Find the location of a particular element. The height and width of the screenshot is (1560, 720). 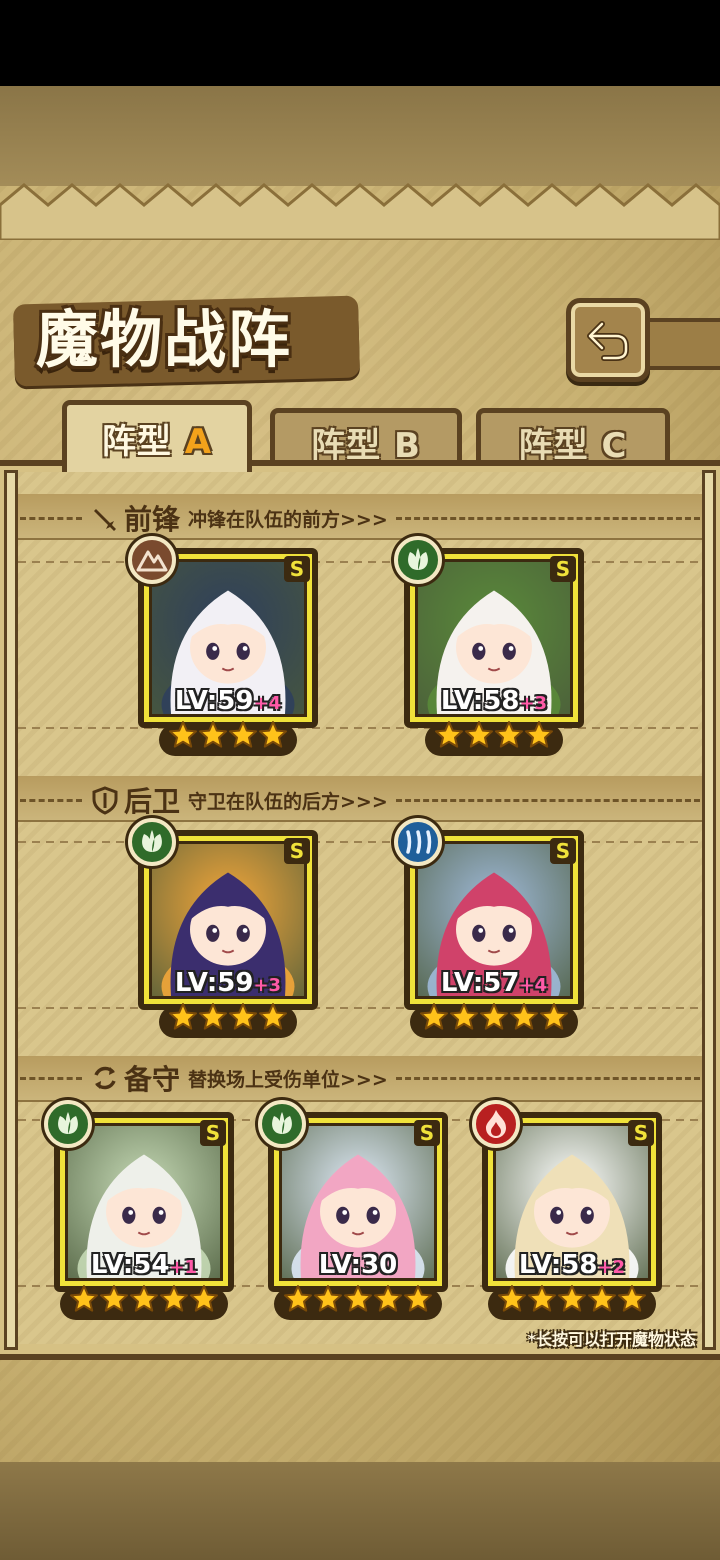

section-title-front: 前锋 is located at coordinates (152, 519).